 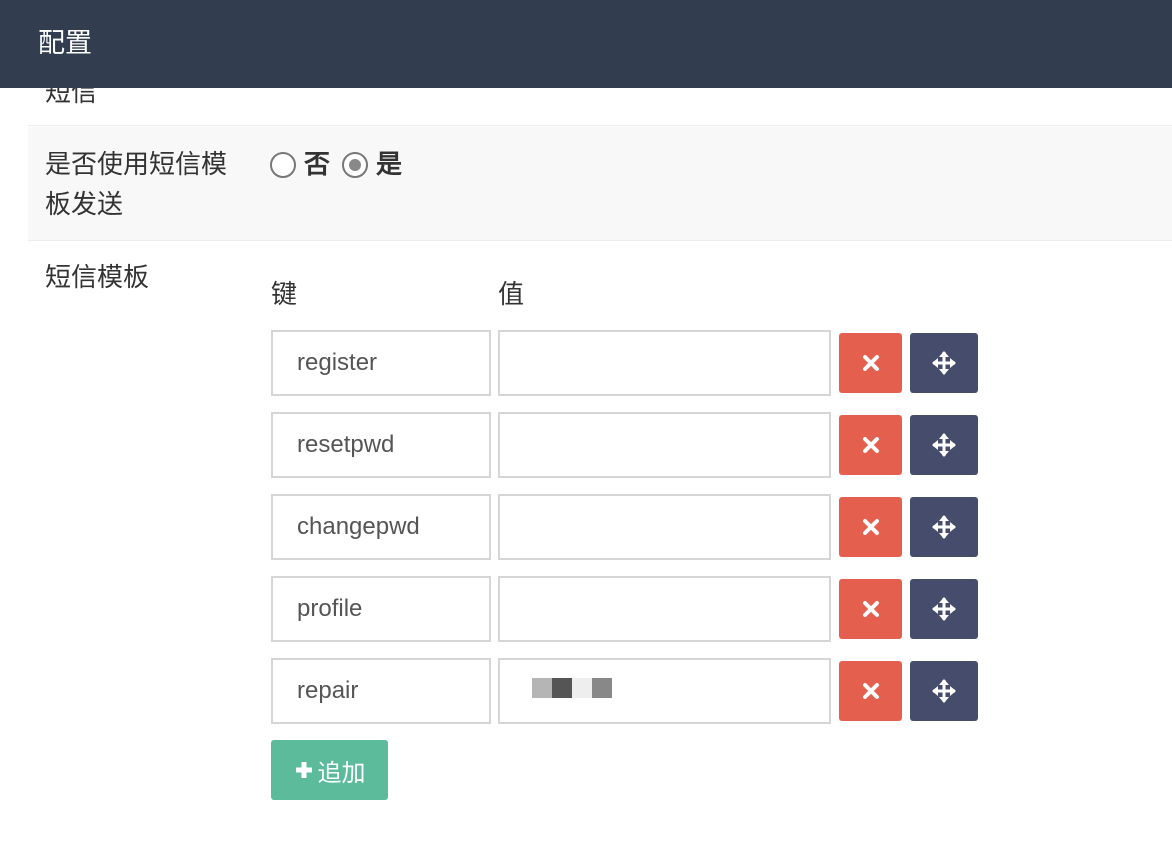 I want to click on plus-icon, so click(x=303, y=770).